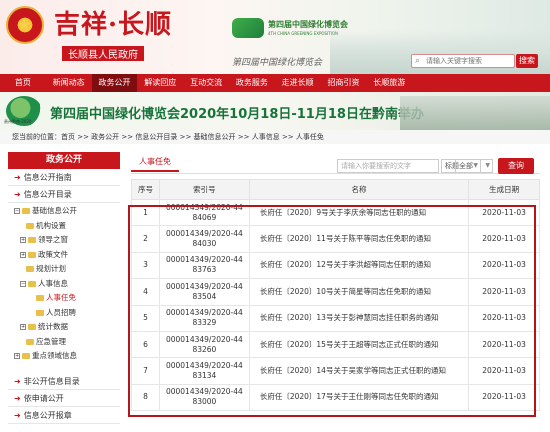 The image size is (550, 432). I want to click on col-header-index: 索引号, so click(204, 189).